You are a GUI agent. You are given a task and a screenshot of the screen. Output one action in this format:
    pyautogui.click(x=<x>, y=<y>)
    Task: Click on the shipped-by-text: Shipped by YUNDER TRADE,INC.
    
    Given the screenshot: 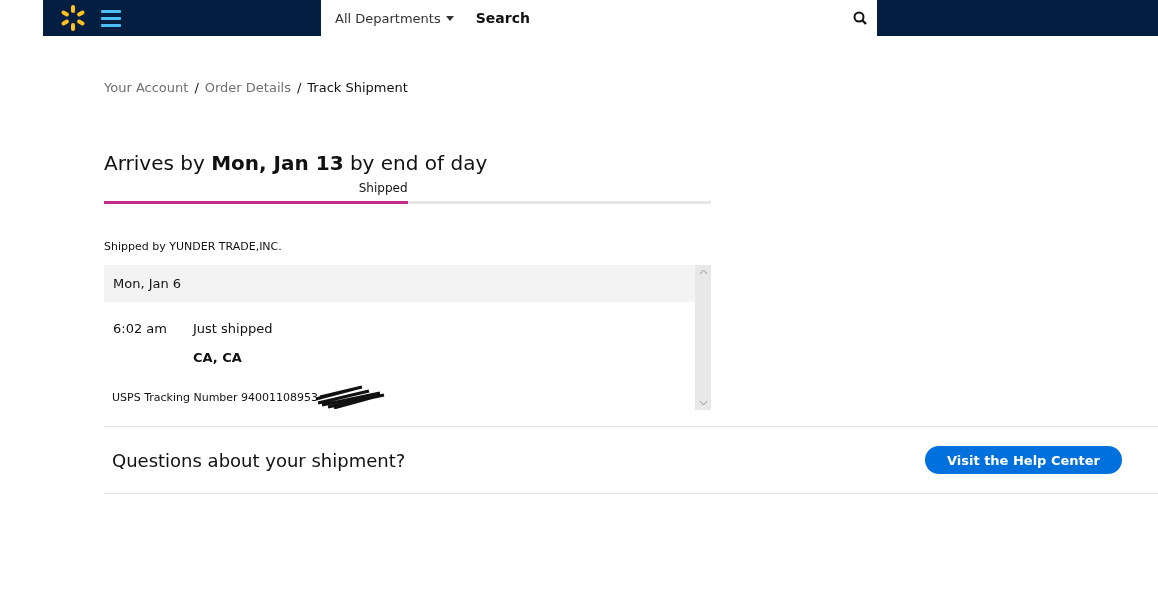 What is the action you would take?
    pyautogui.click(x=193, y=246)
    